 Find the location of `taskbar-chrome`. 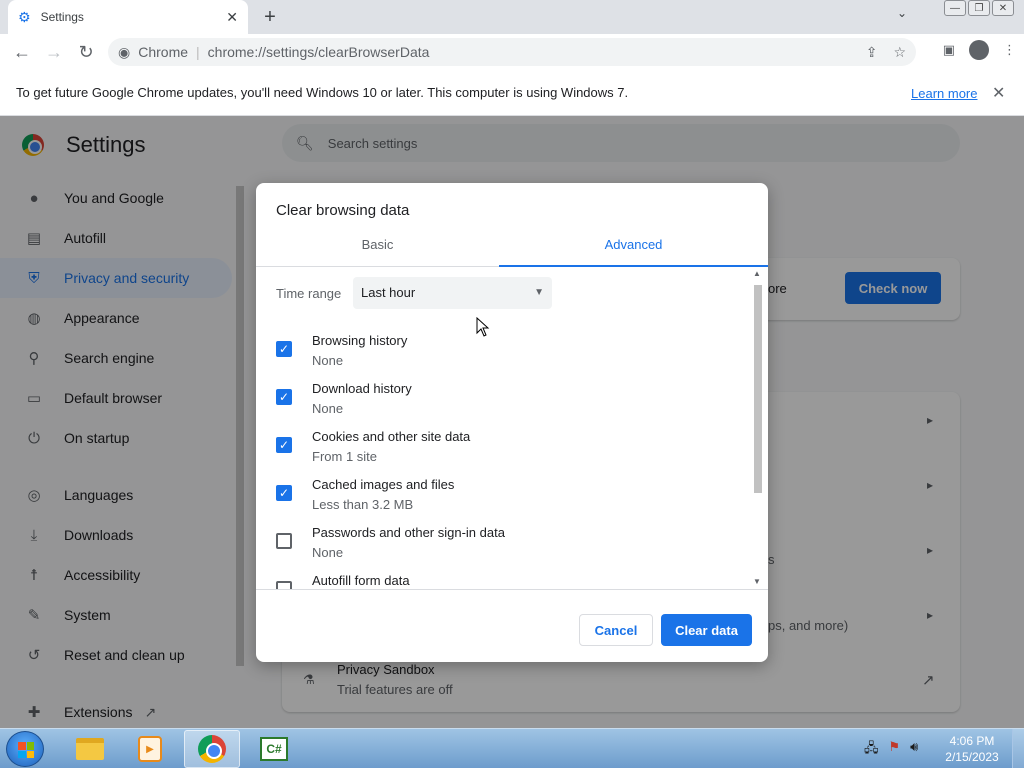

taskbar-chrome is located at coordinates (212, 749).